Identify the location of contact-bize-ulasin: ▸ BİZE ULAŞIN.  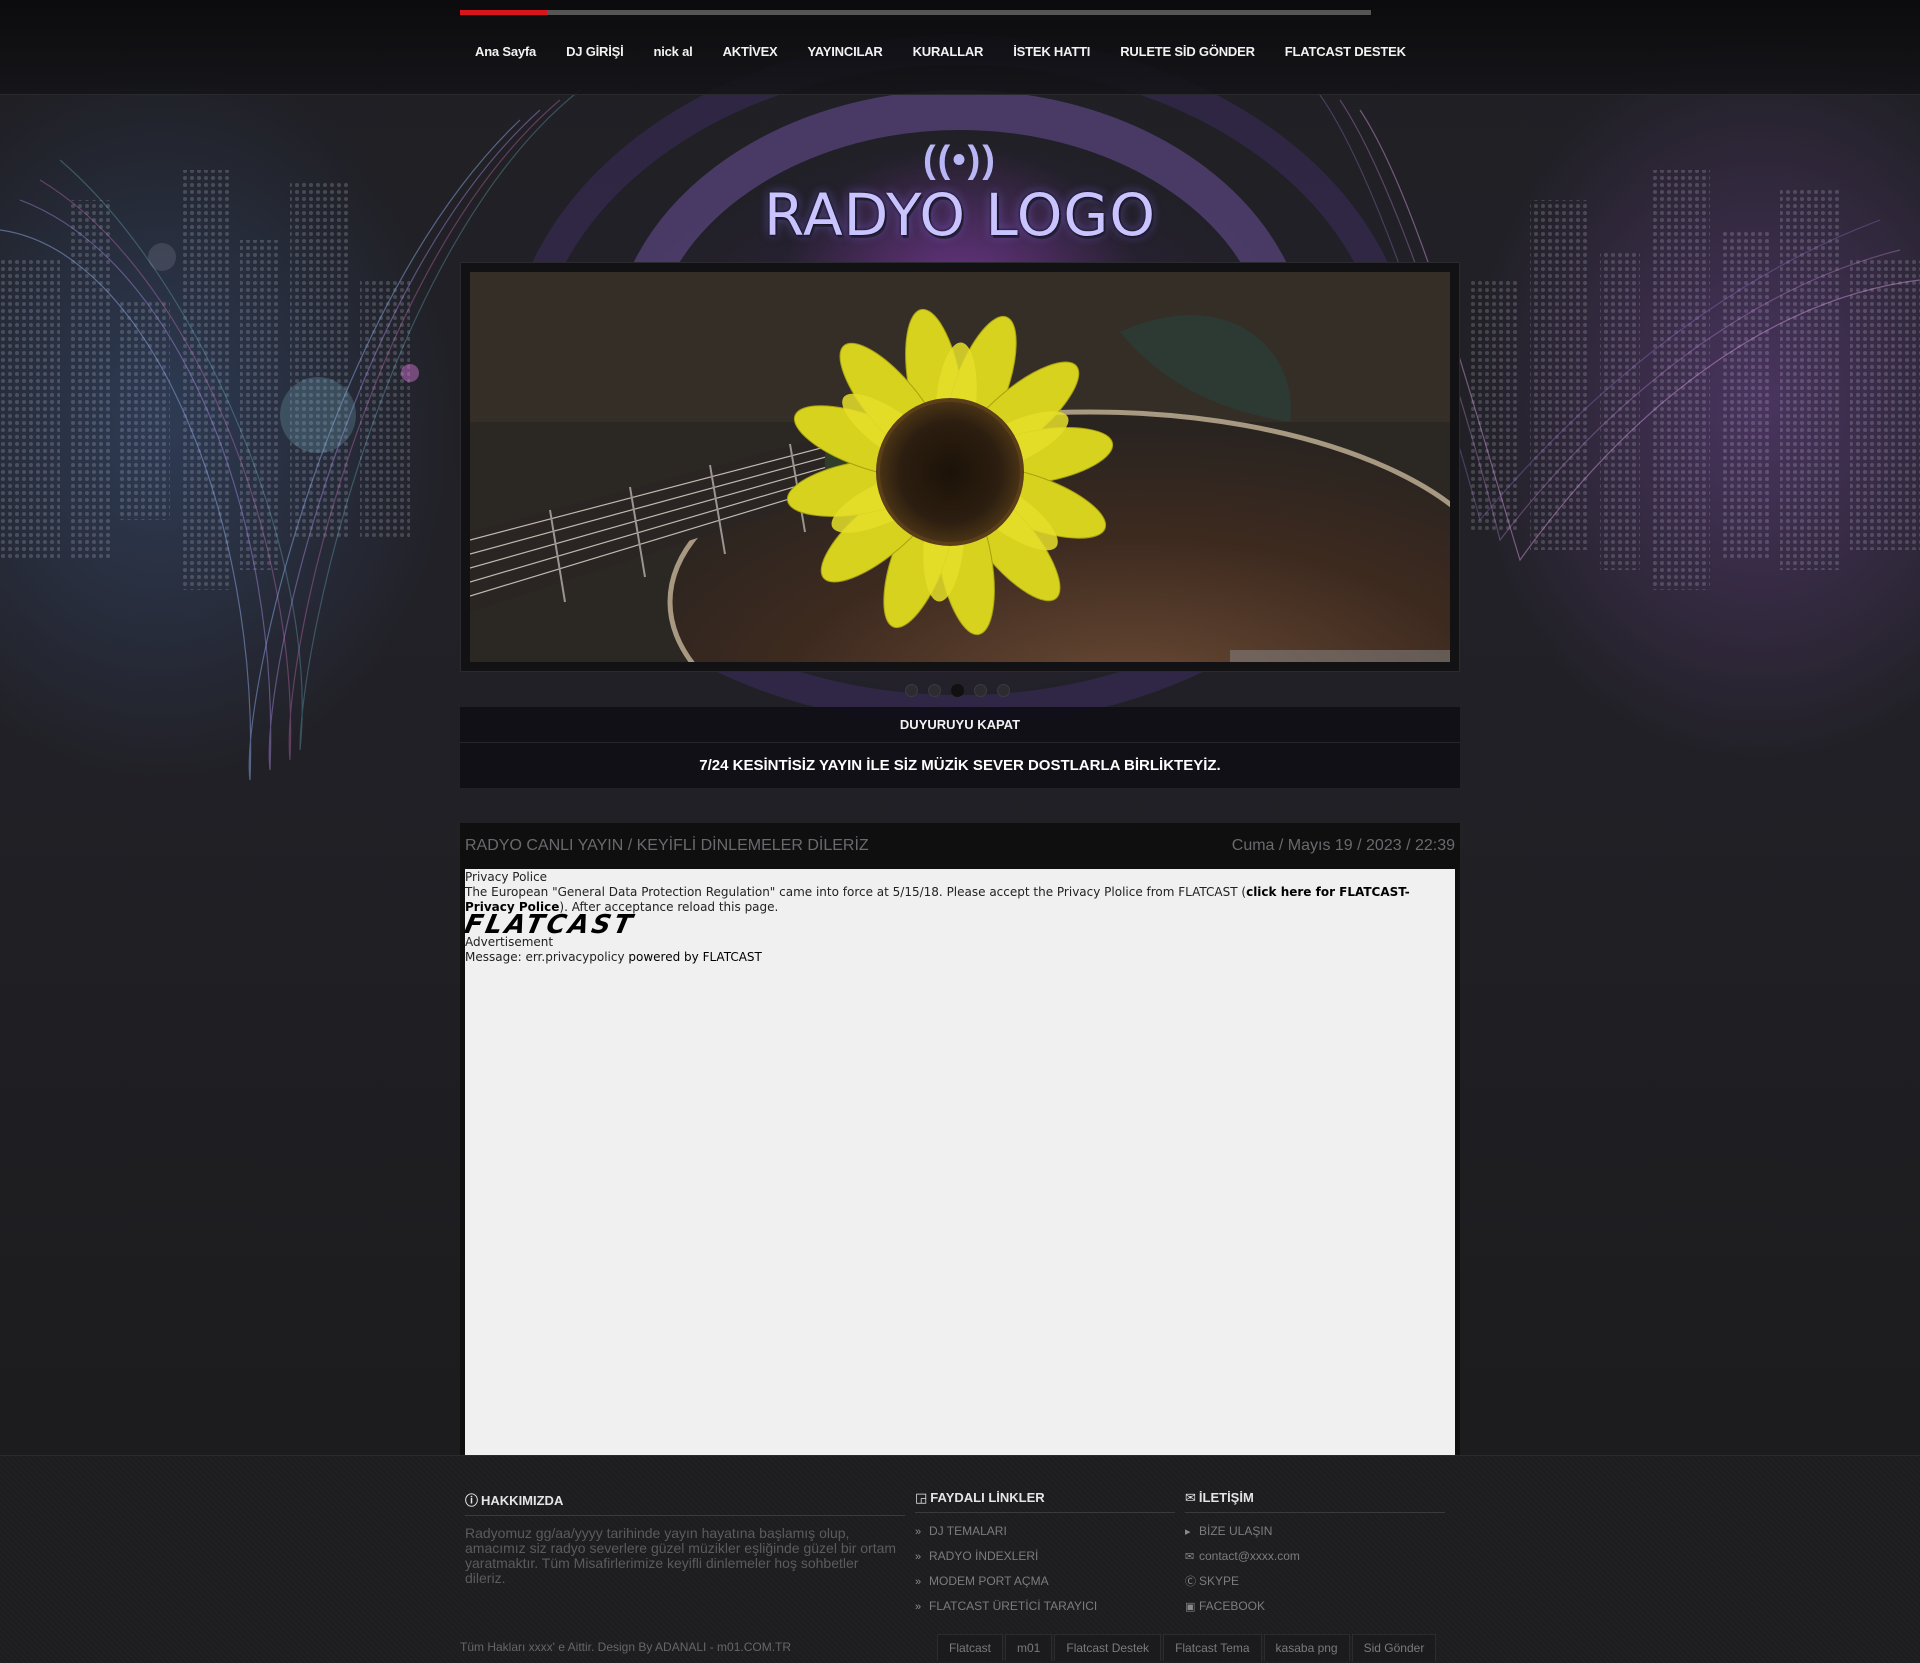
(1315, 1531).